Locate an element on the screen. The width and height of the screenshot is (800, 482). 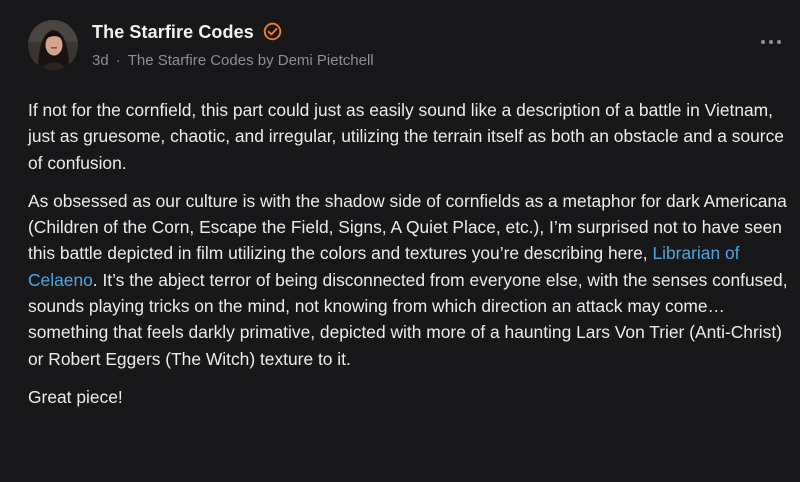
more-horizontal-icon is located at coordinates (771, 42).